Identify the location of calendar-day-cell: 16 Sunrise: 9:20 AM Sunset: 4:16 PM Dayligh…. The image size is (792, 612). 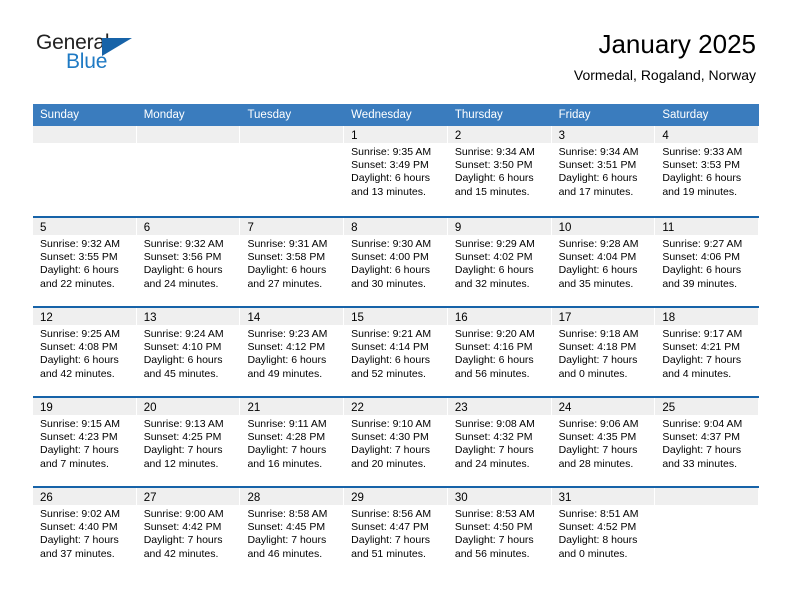
(499, 352).